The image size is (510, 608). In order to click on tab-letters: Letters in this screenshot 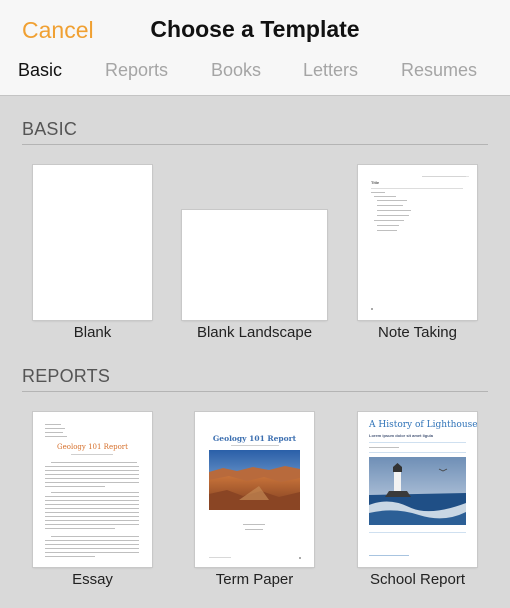, I will do `click(330, 70)`.